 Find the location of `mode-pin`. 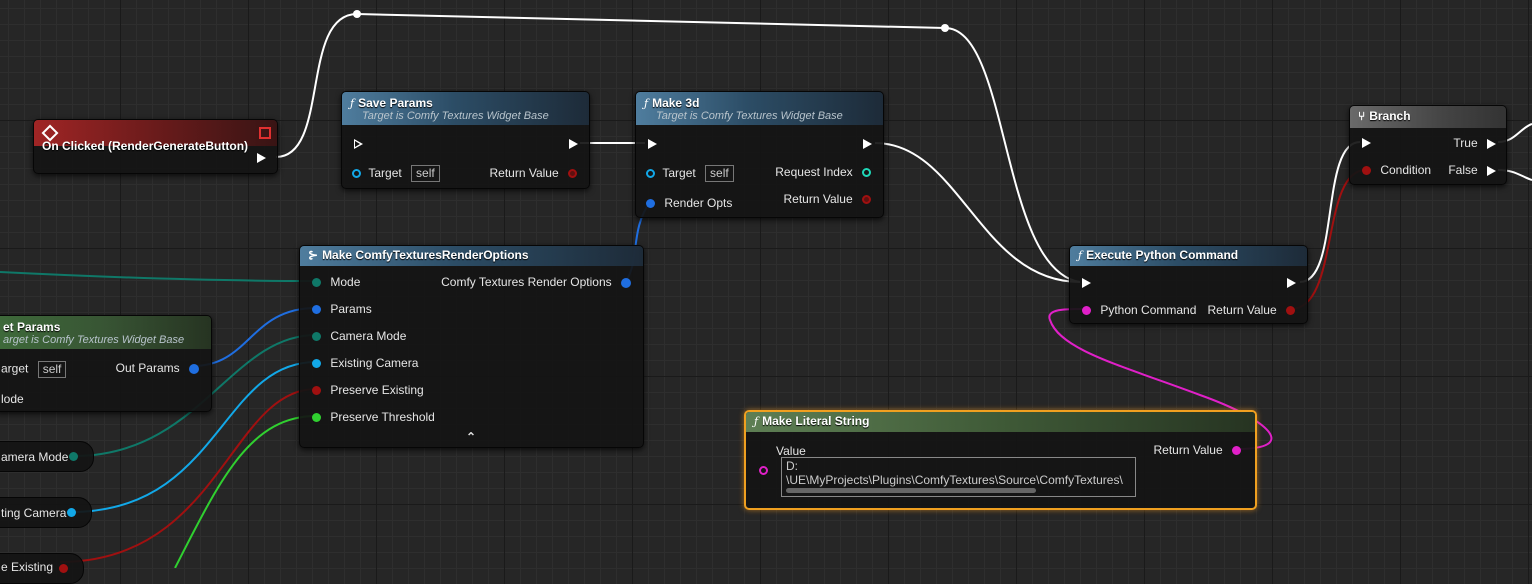

mode-pin is located at coordinates (316, 283).